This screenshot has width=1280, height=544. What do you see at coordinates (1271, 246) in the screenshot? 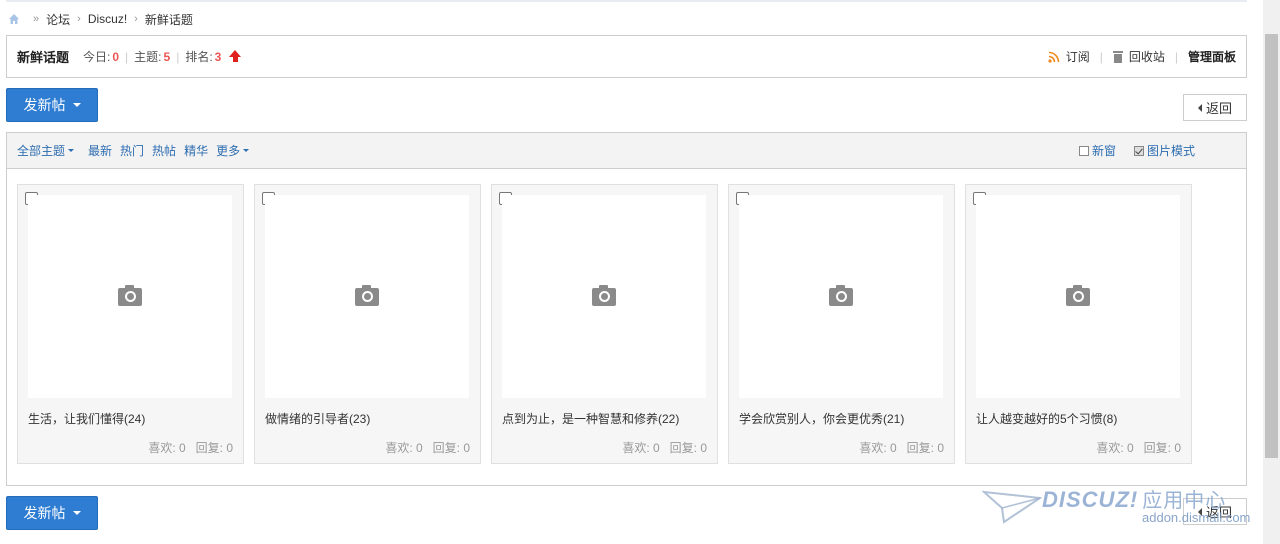
I see `scrollbar-thumb` at bounding box center [1271, 246].